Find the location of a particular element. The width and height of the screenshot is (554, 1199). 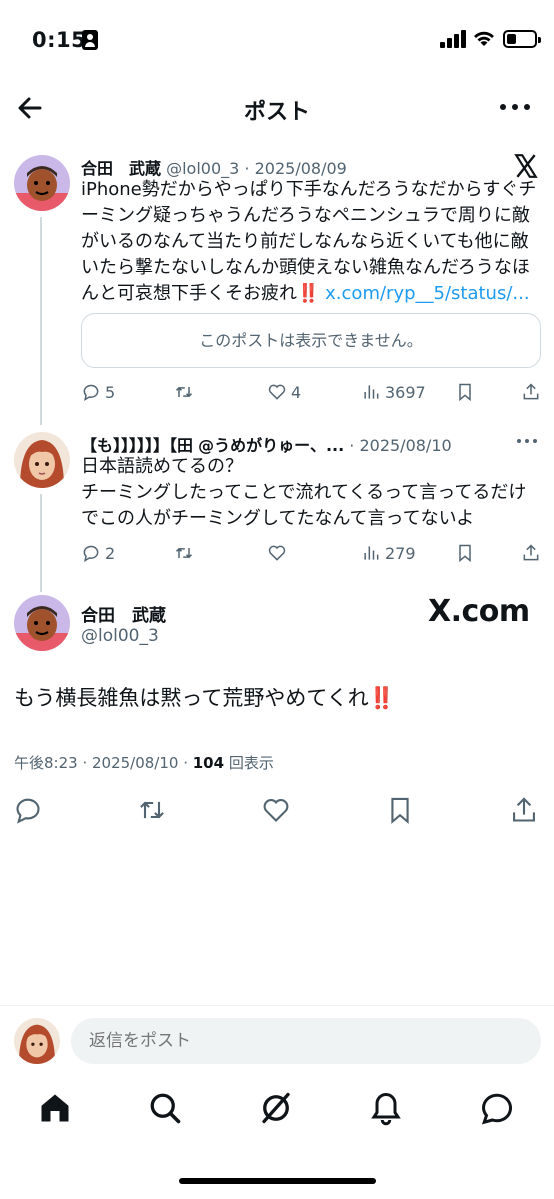

like-button: 4 is located at coordinates (284, 392).